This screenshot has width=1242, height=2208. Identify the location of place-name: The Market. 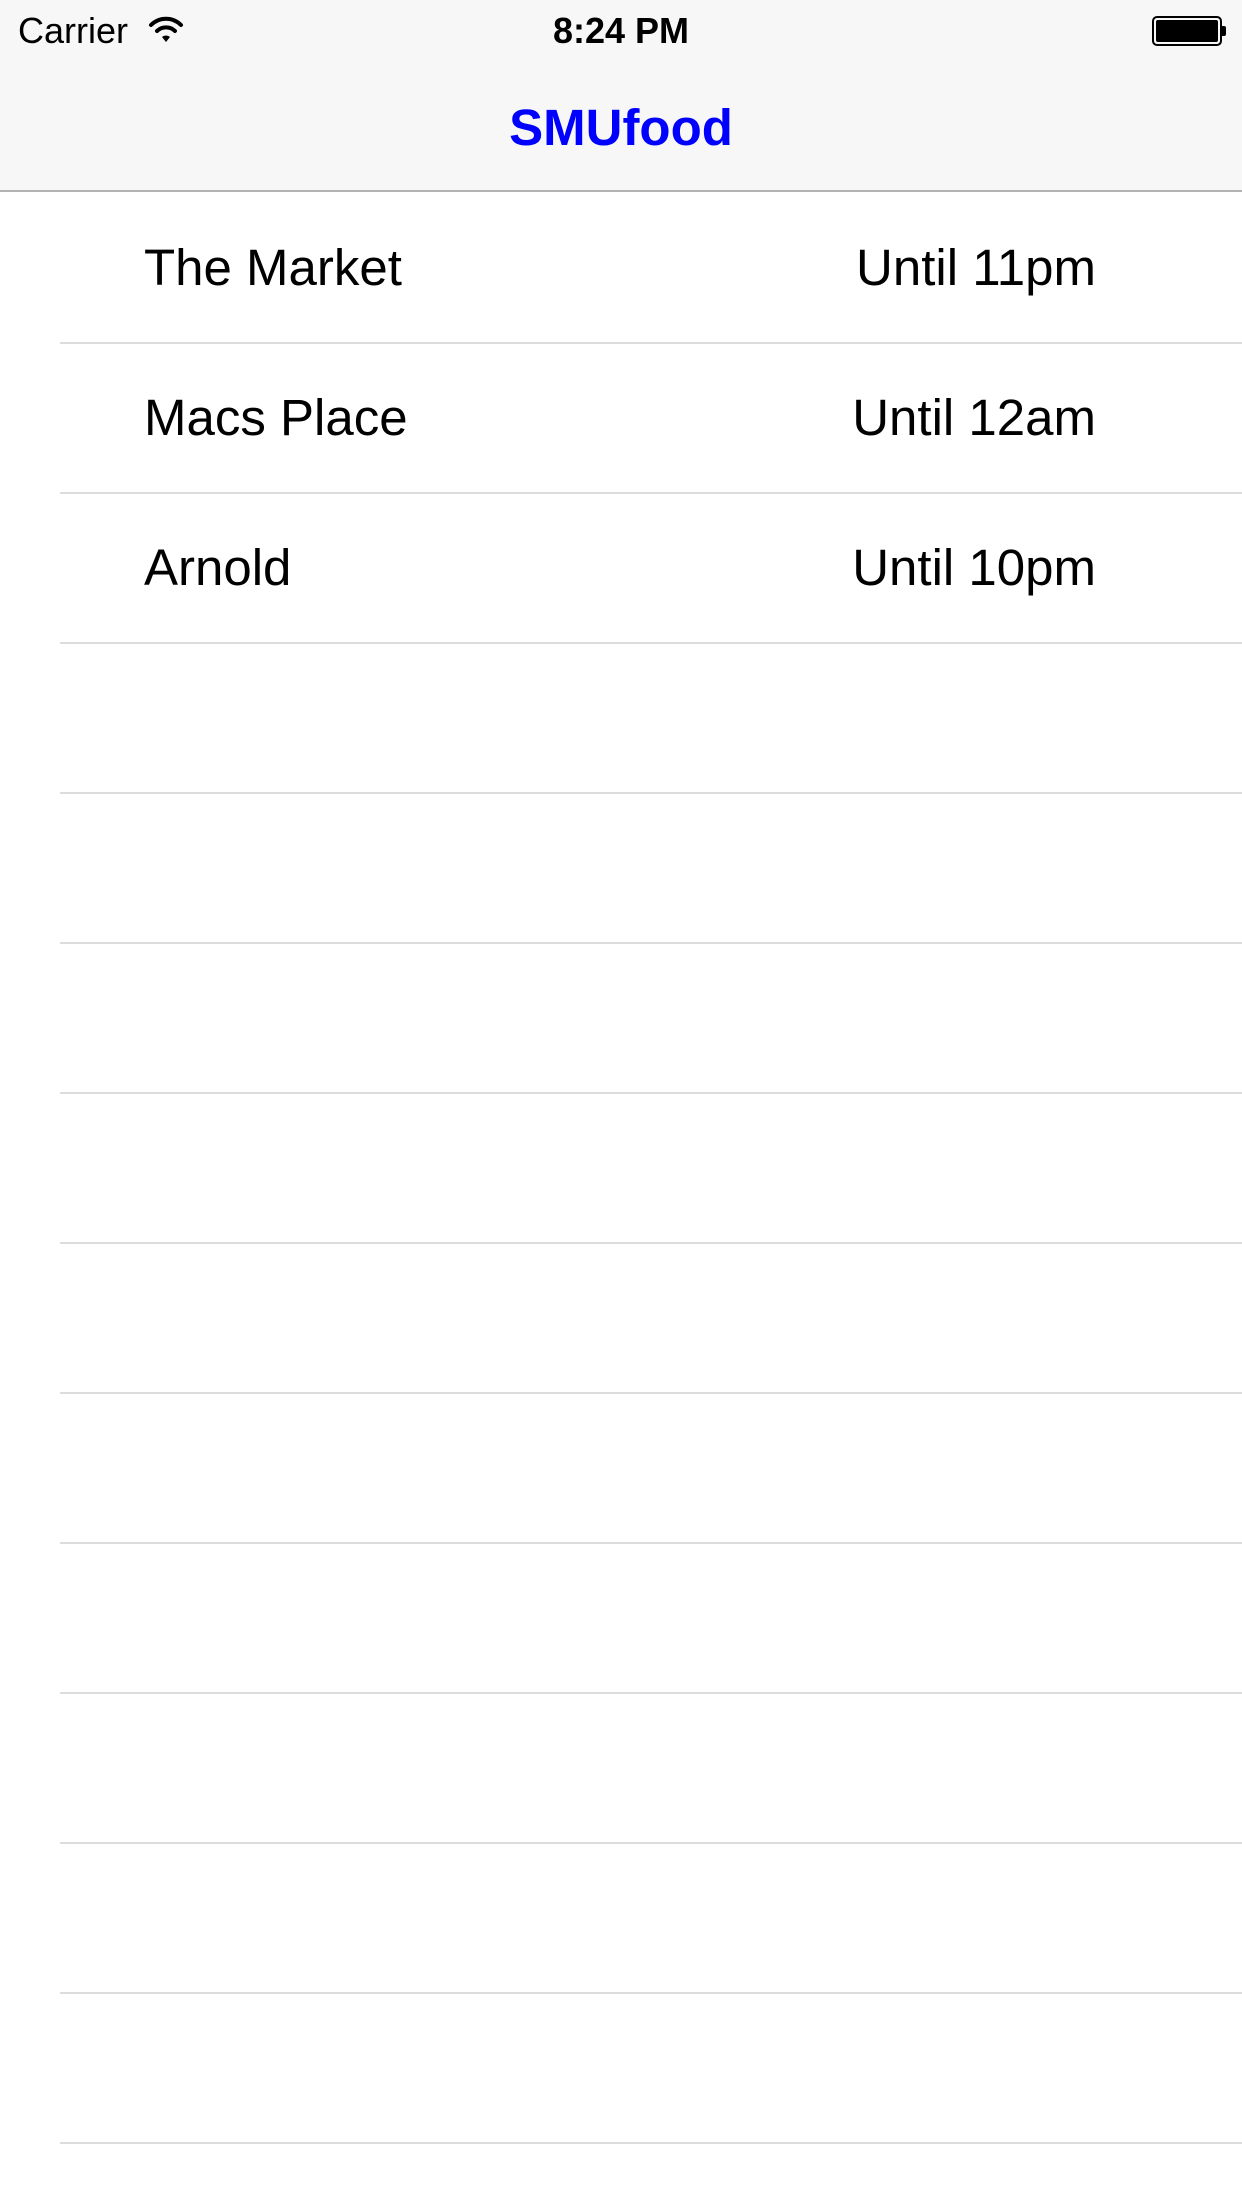
(273, 267).